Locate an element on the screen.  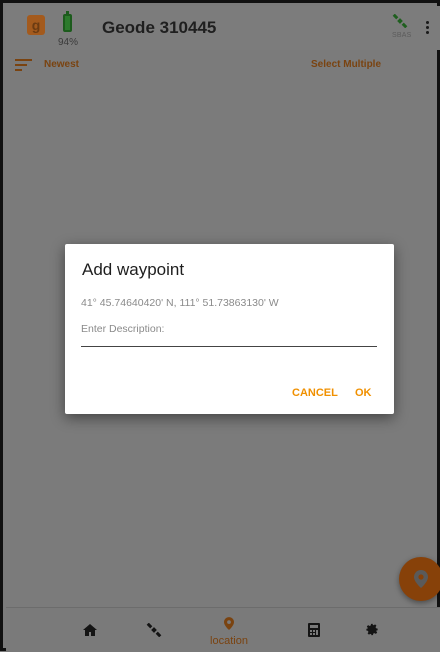
nav-satellites is located at coordinates (154, 630).